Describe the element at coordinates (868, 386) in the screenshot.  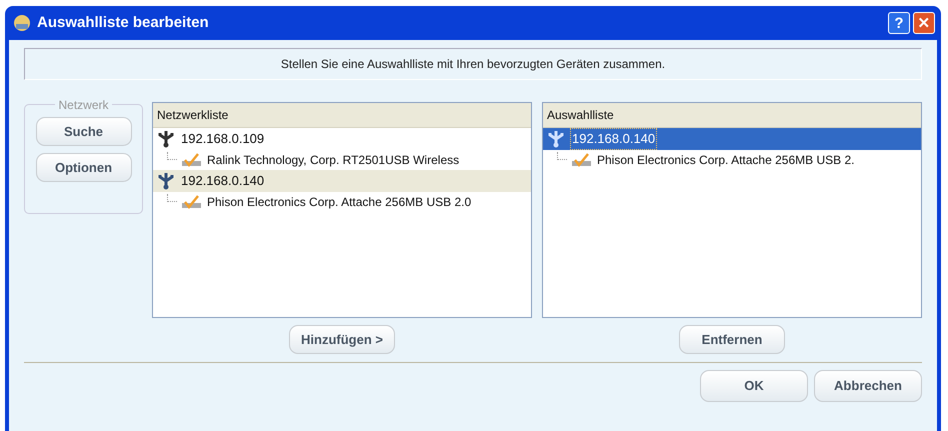
I see `cancel-button: Abbrechen` at that location.